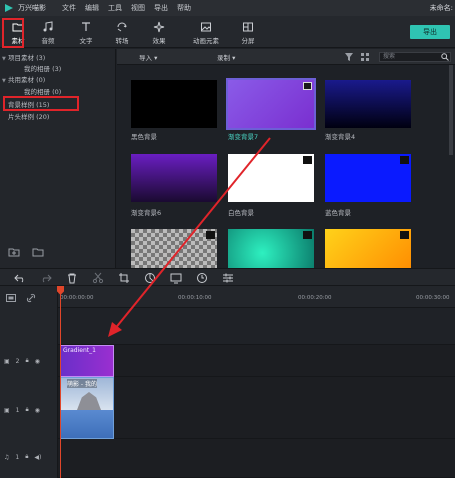 This screenshot has width=455, height=478. Describe the element at coordinates (146, 213) in the screenshot. I see `thumb-label: 渐变背景6` at that location.